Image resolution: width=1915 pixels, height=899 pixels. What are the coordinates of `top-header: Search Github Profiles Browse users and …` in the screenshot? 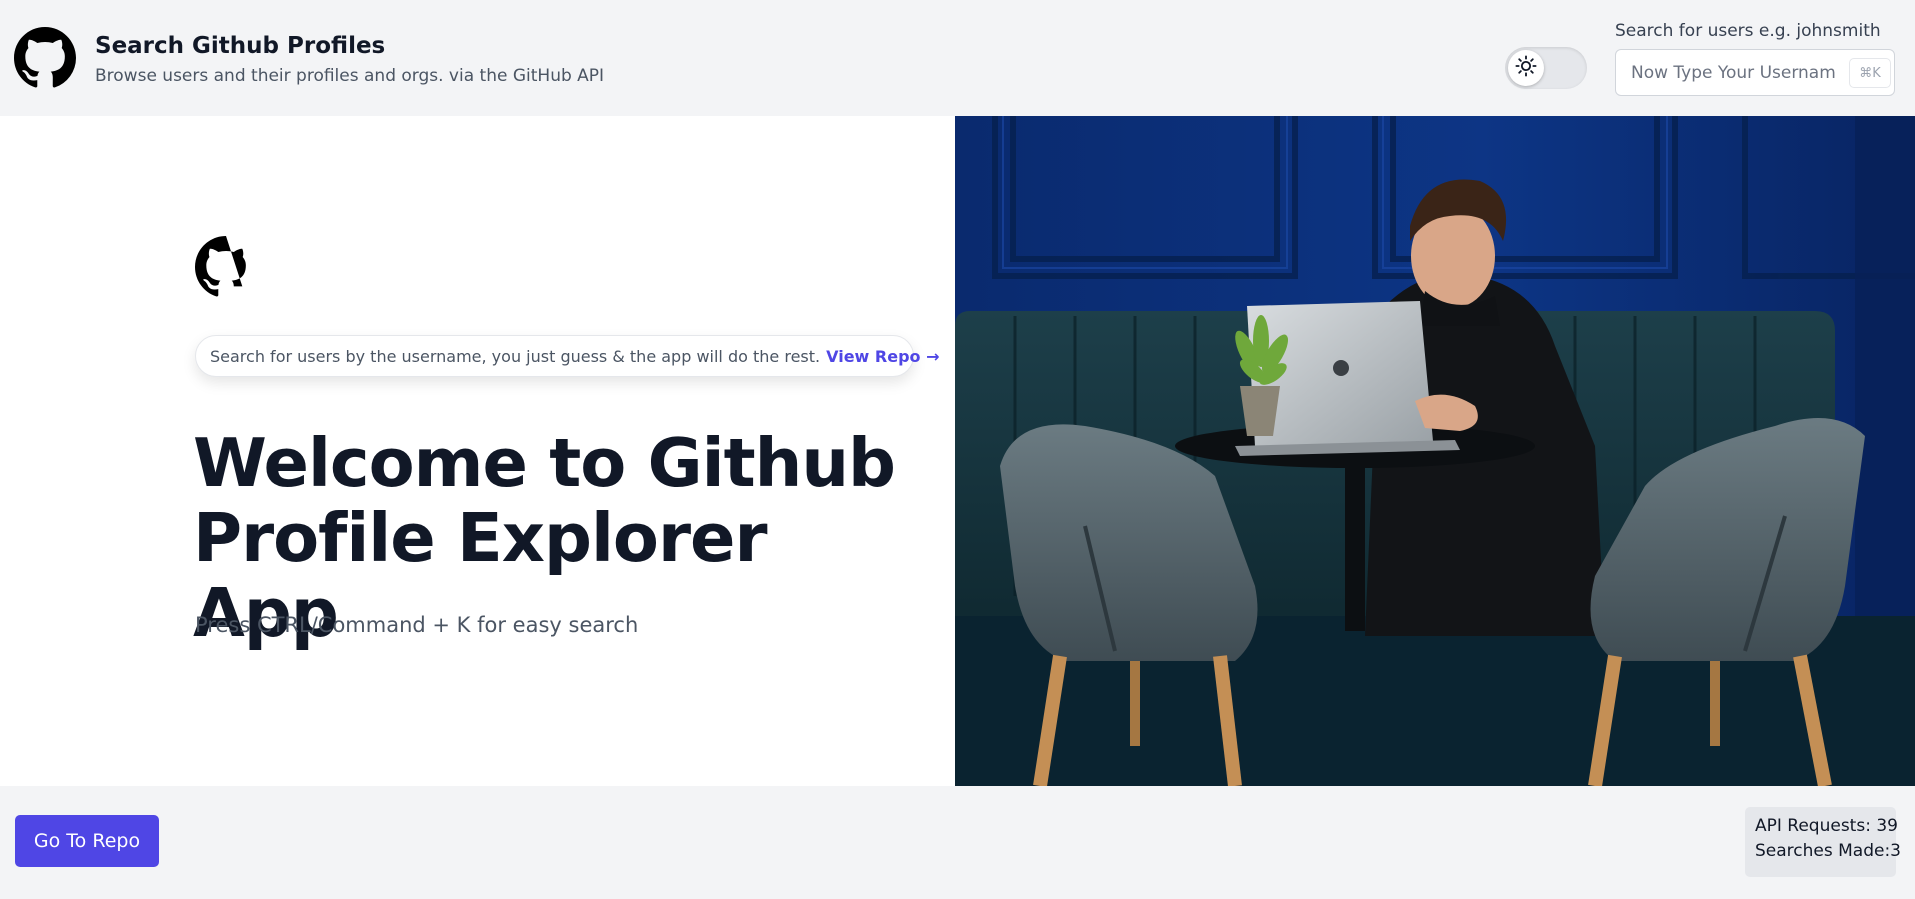 It's located at (957, 58).